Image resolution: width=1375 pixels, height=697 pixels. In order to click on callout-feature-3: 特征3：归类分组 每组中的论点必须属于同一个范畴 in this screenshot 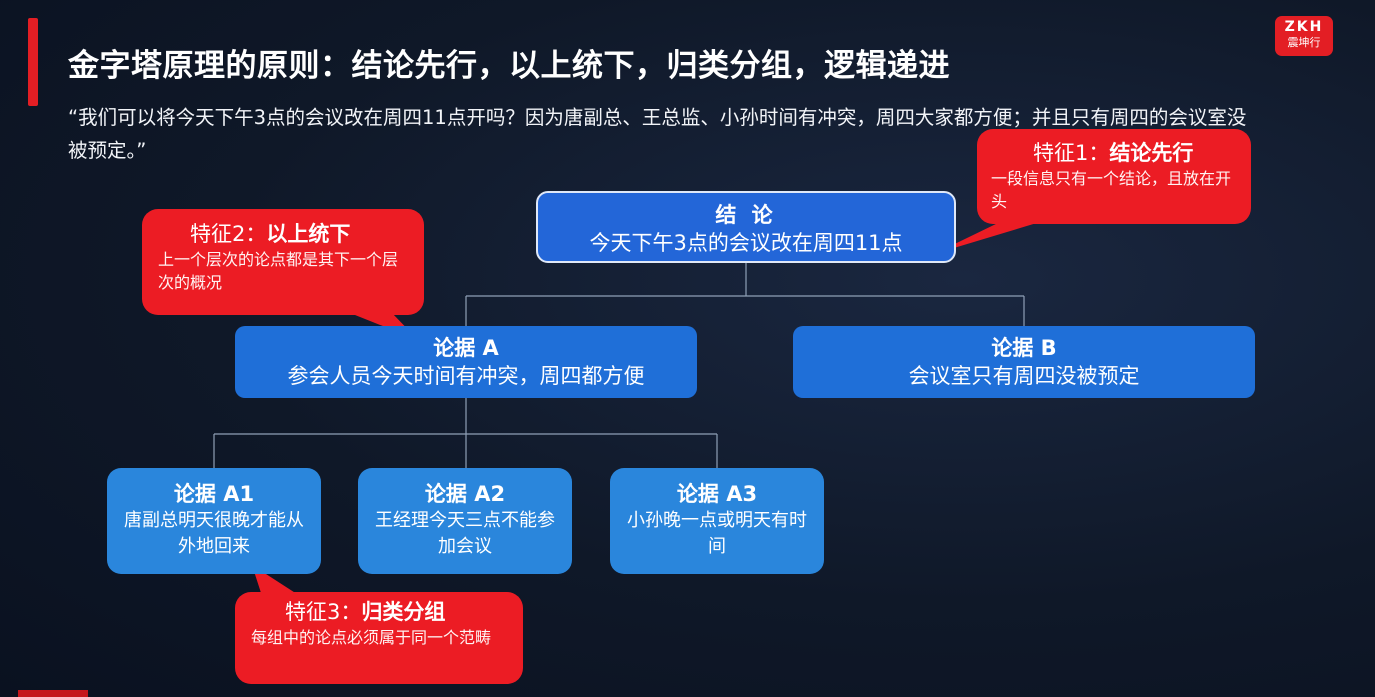, I will do `click(379, 638)`.